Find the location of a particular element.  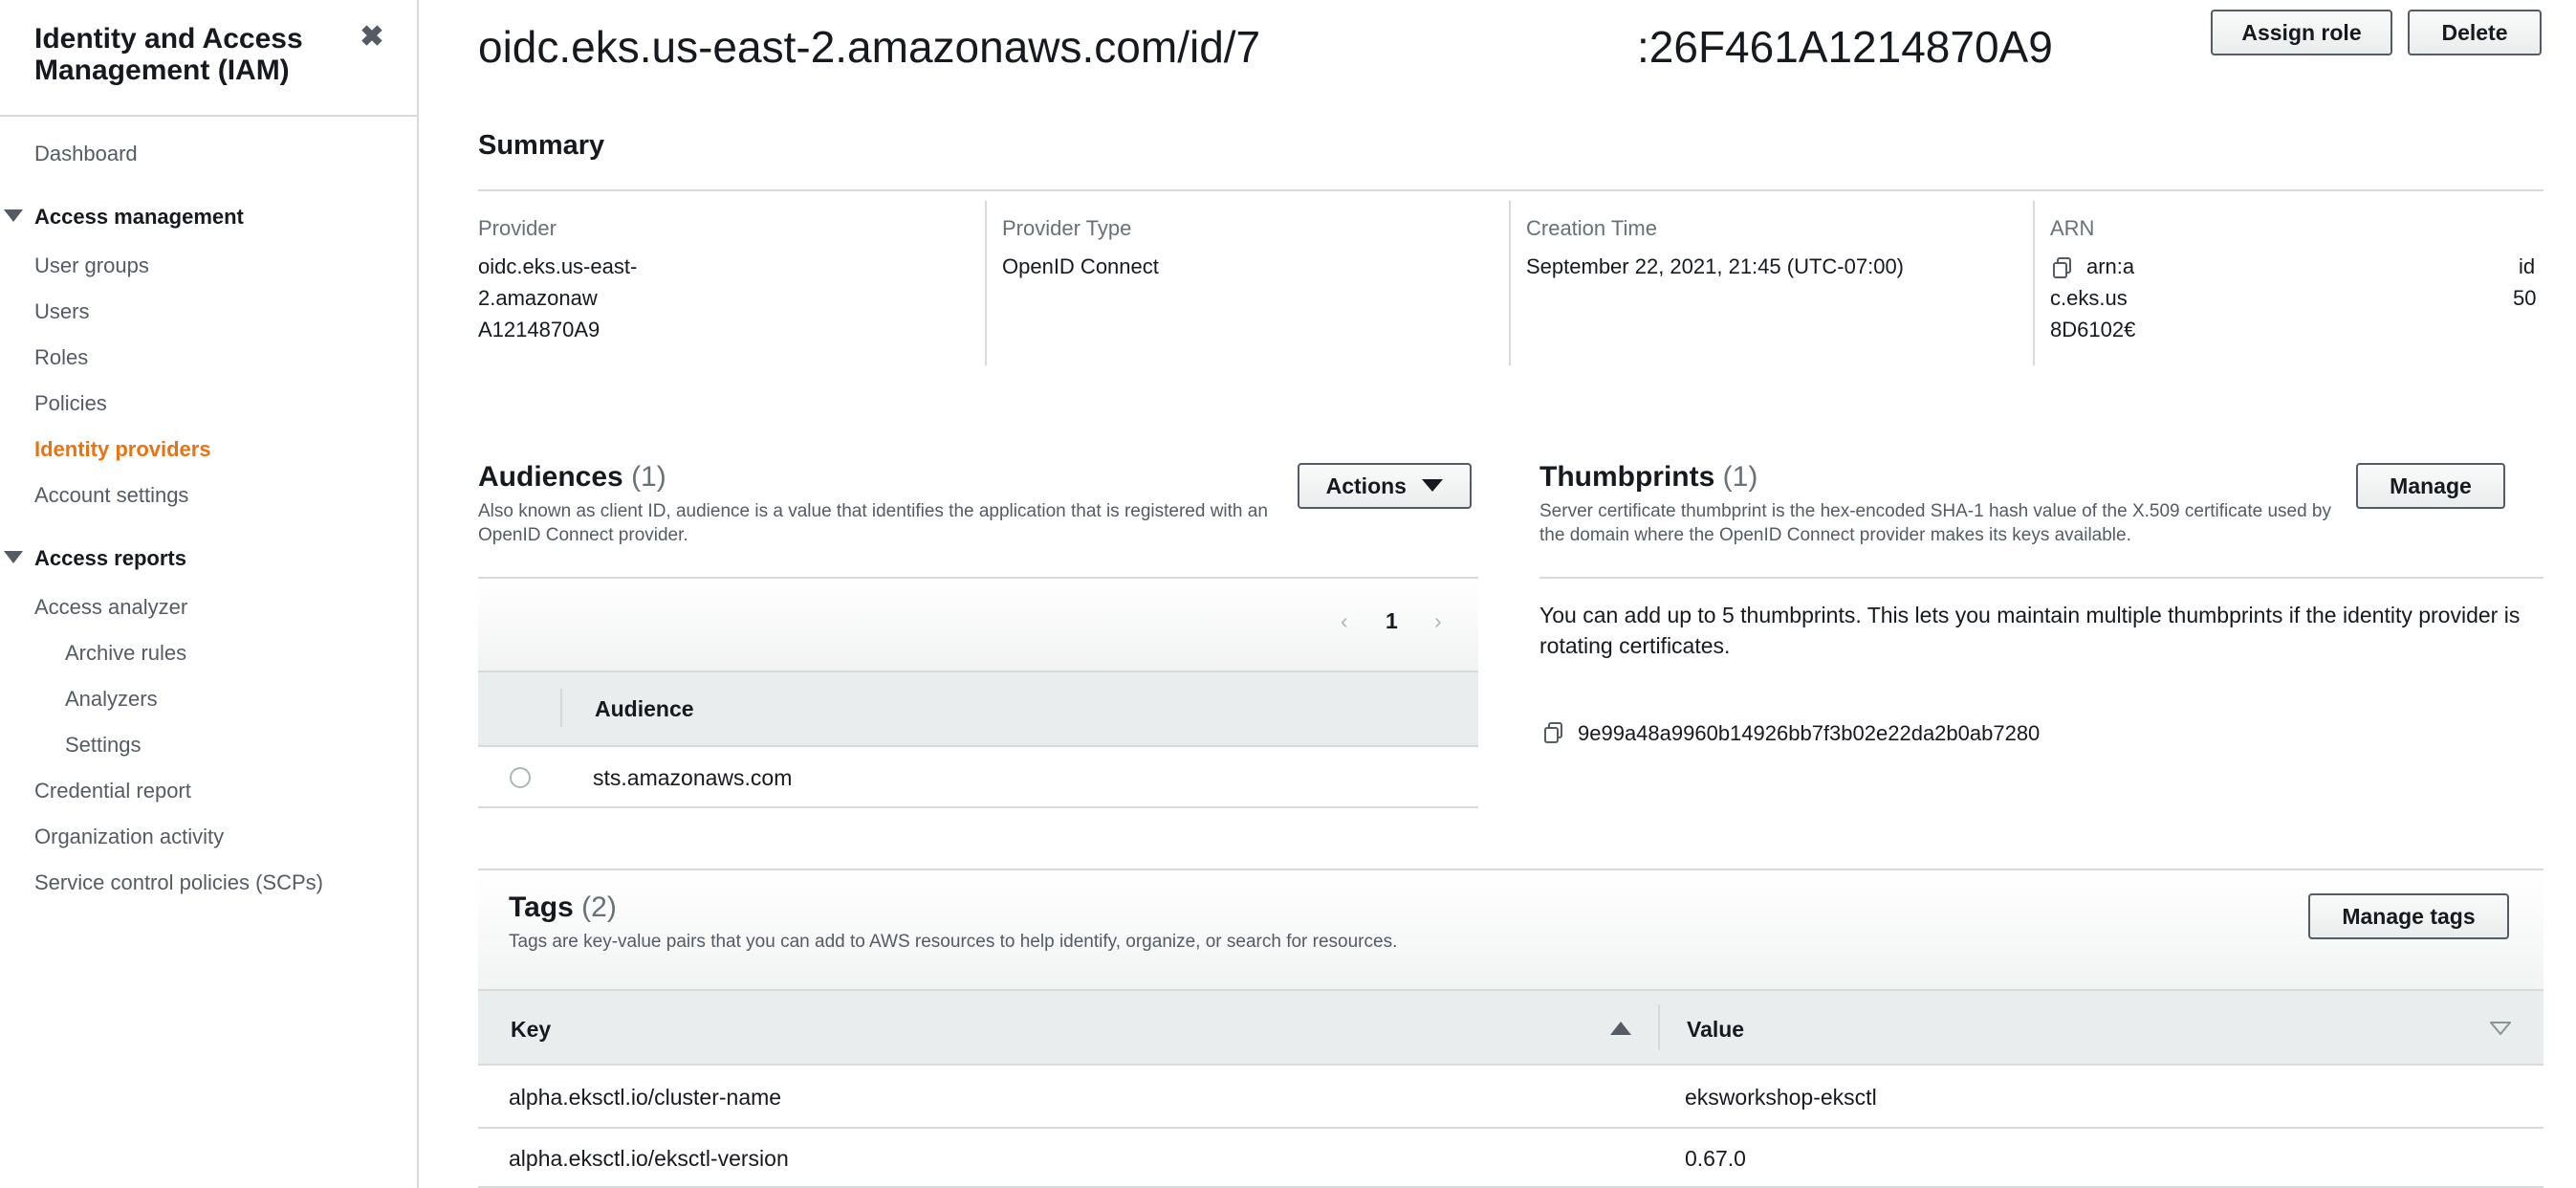

provider-type-value: OpenID Connect is located at coordinates (1080, 266).